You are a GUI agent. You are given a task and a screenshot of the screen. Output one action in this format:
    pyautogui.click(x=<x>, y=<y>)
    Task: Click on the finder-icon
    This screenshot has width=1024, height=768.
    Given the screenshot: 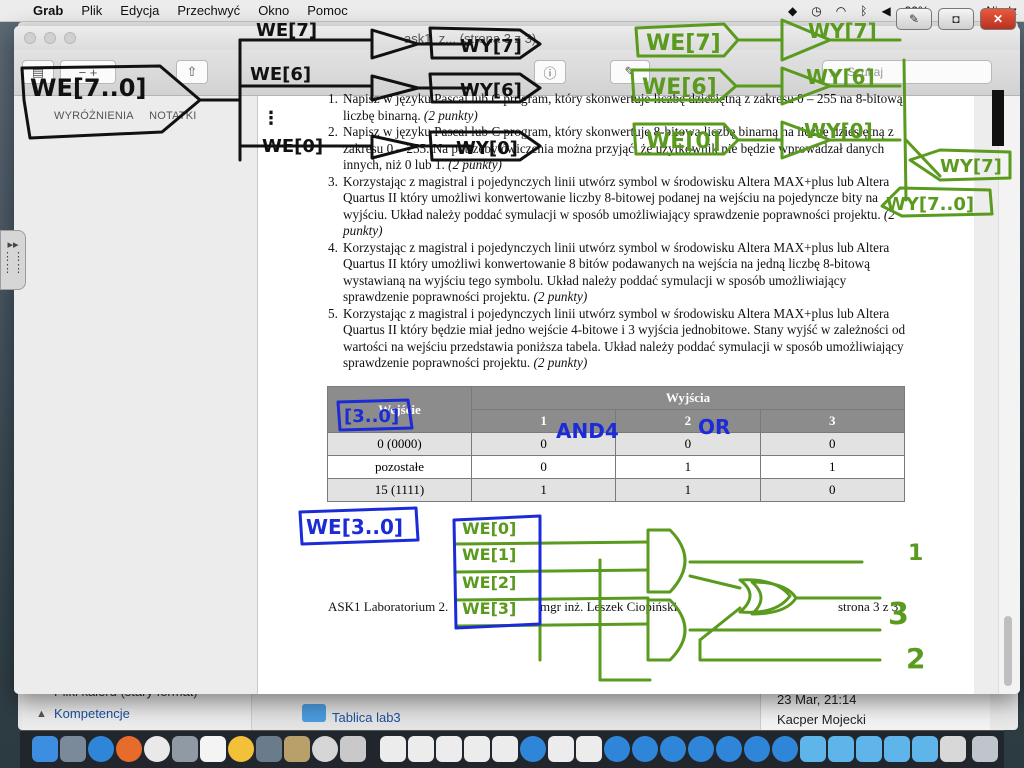 What is the action you would take?
    pyautogui.click(x=45, y=749)
    